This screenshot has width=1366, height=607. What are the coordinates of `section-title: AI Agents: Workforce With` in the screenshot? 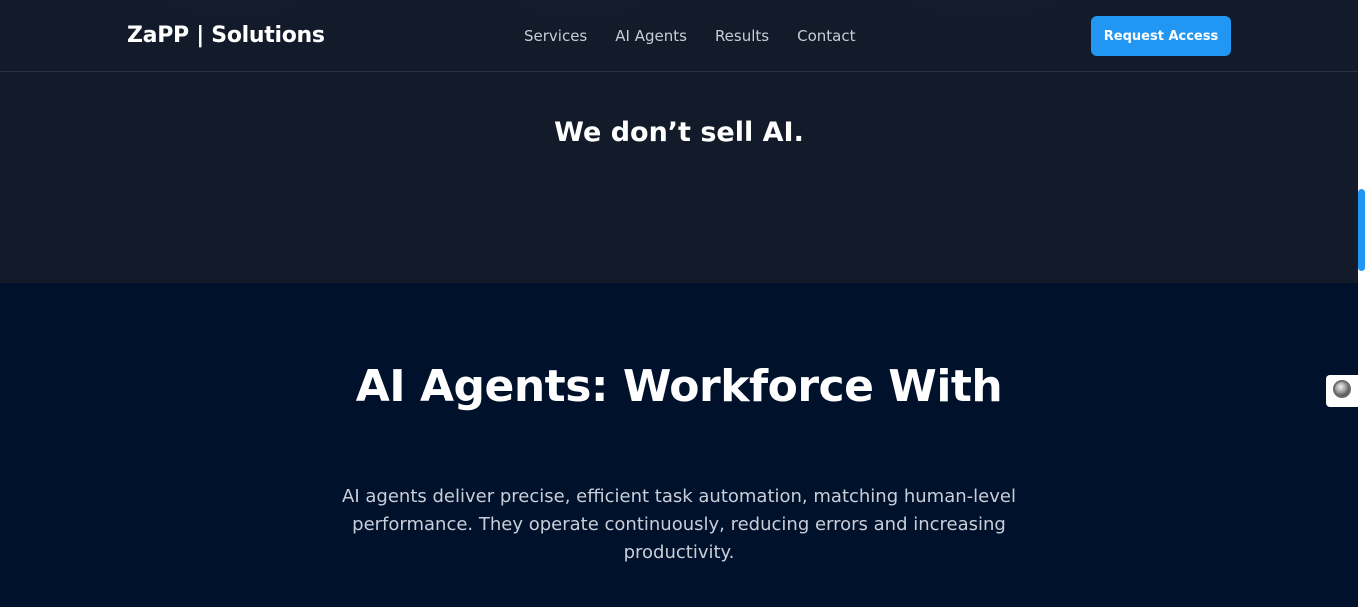 It's located at (679, 386).